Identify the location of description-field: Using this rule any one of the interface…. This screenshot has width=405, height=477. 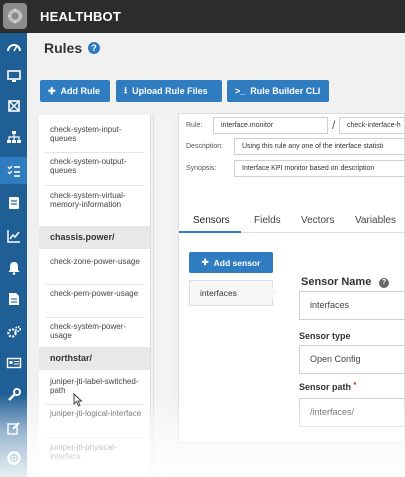
(319, 146).